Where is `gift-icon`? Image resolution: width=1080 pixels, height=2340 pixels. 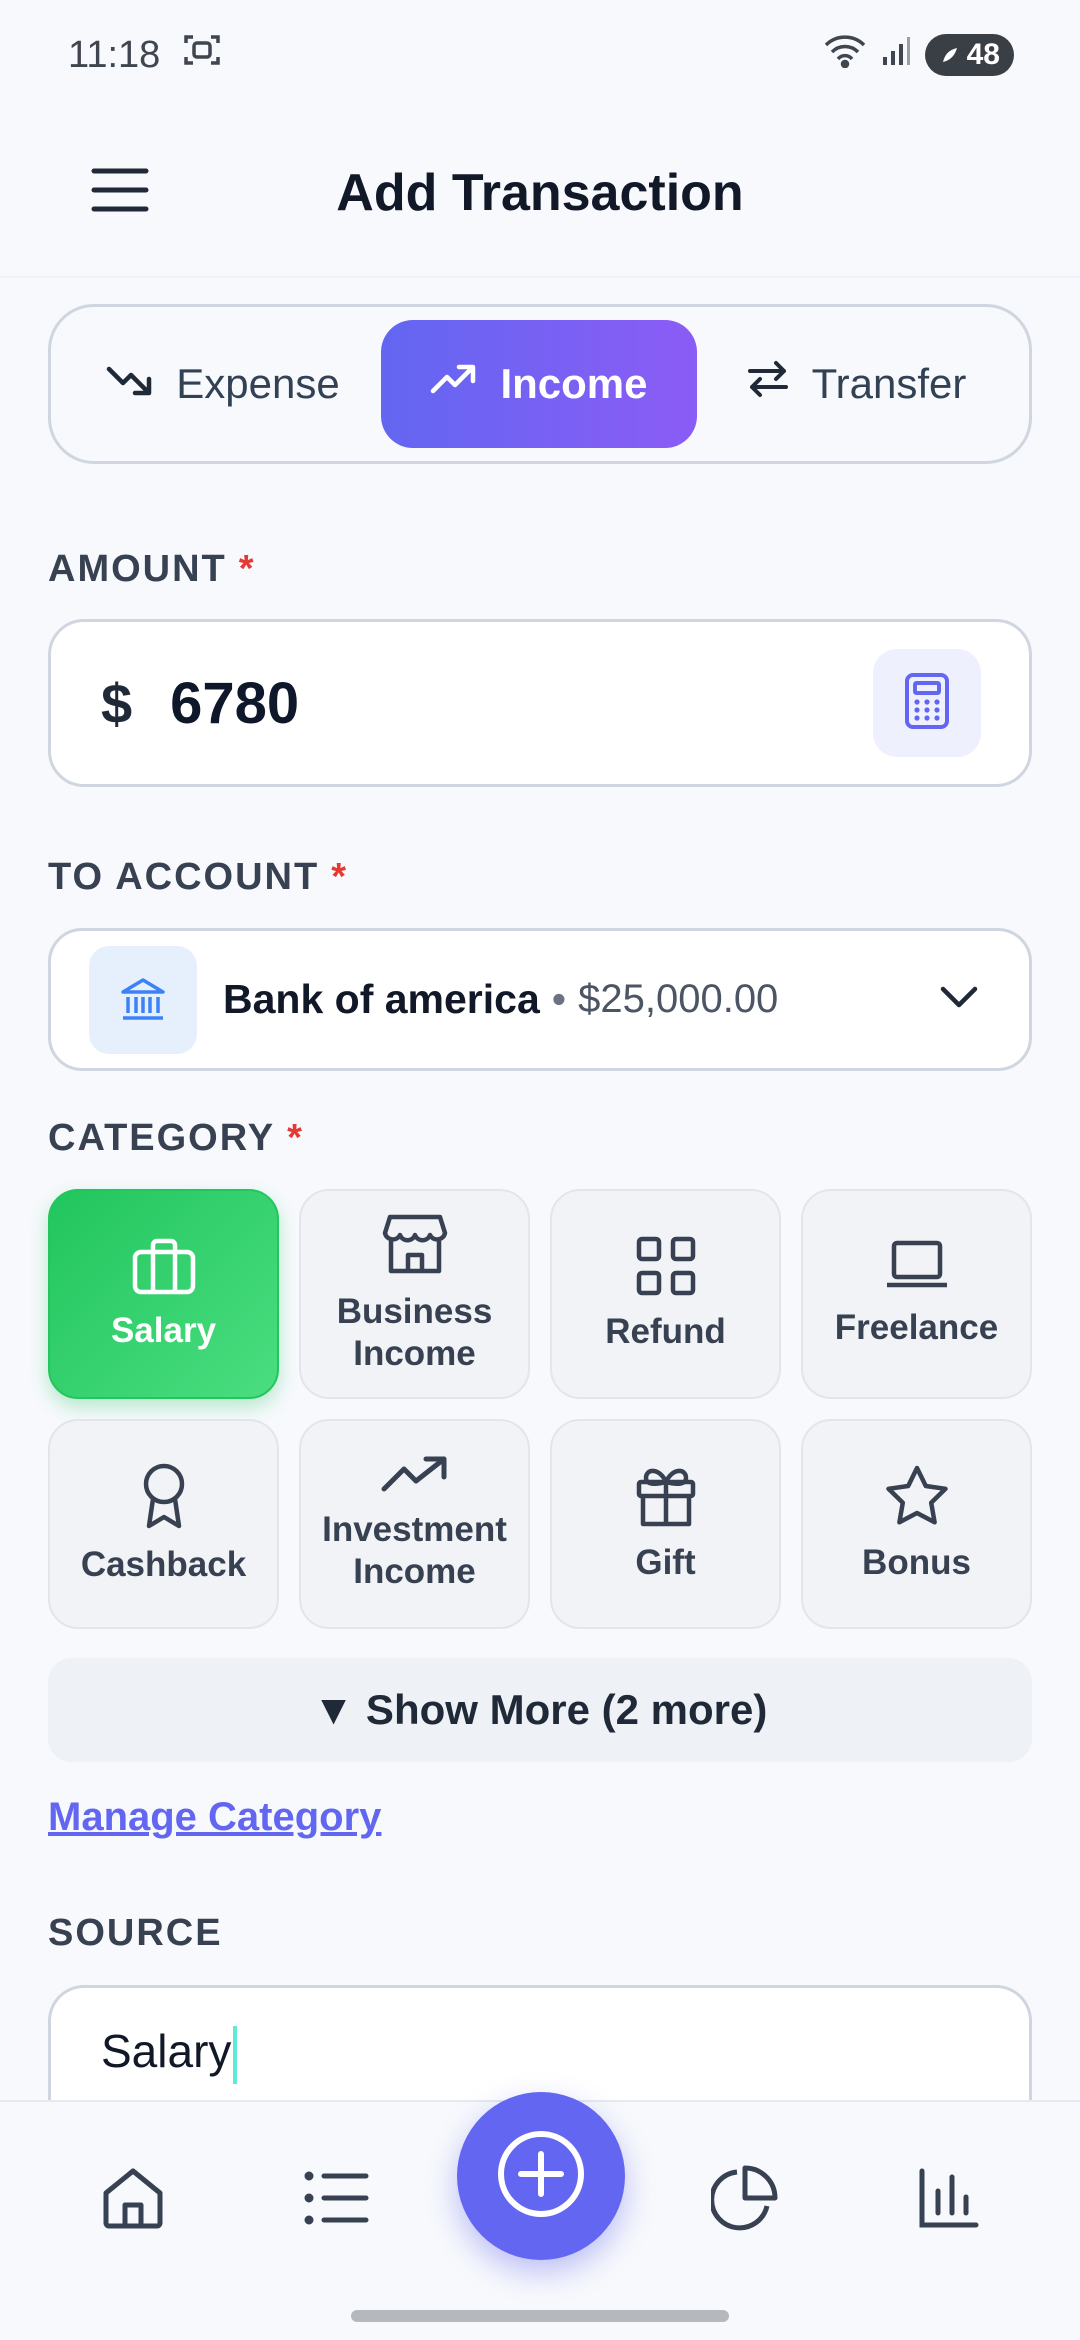 gift-icon is located at coordinates (665, 1497).